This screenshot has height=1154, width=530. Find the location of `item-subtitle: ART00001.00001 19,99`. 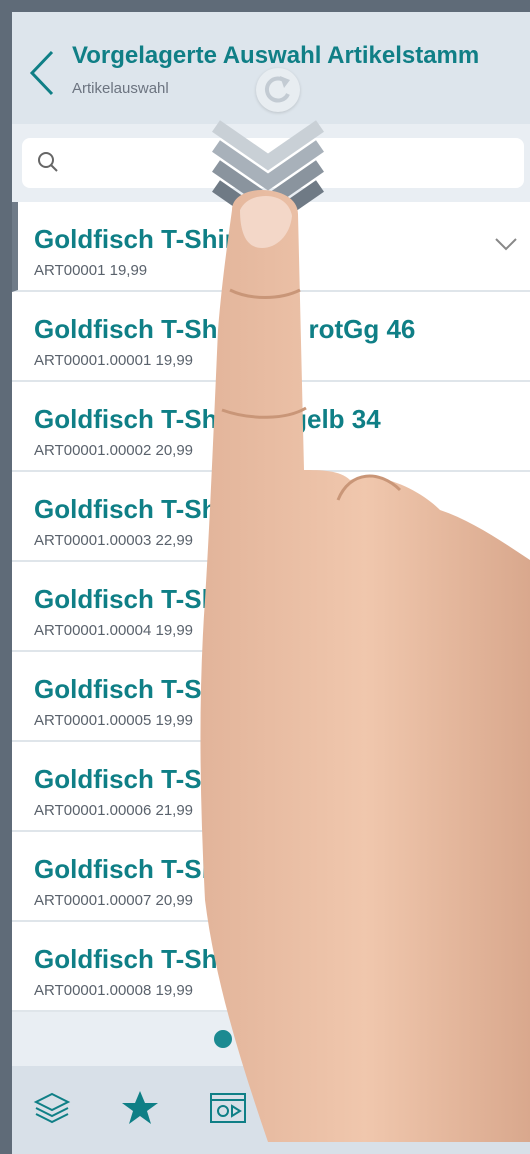

item-subtitle: ART00001.00001 19,99 is located at coordinates (114, 360).